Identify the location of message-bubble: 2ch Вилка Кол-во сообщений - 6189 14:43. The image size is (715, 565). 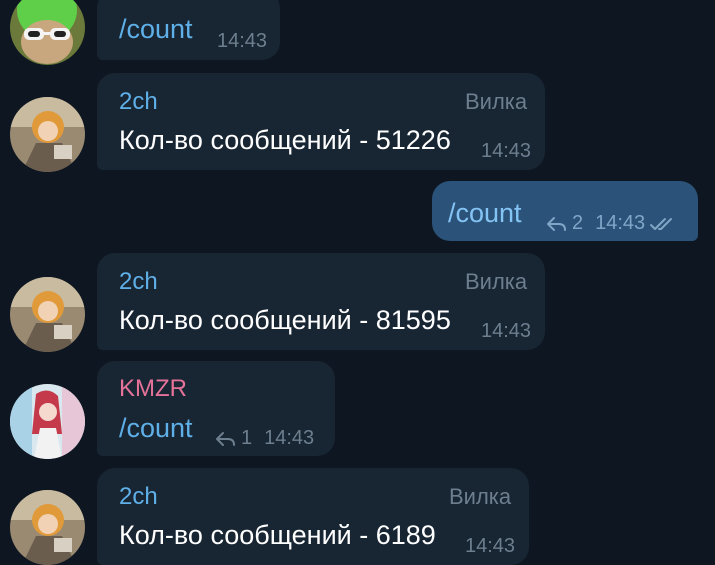
(313, 516).